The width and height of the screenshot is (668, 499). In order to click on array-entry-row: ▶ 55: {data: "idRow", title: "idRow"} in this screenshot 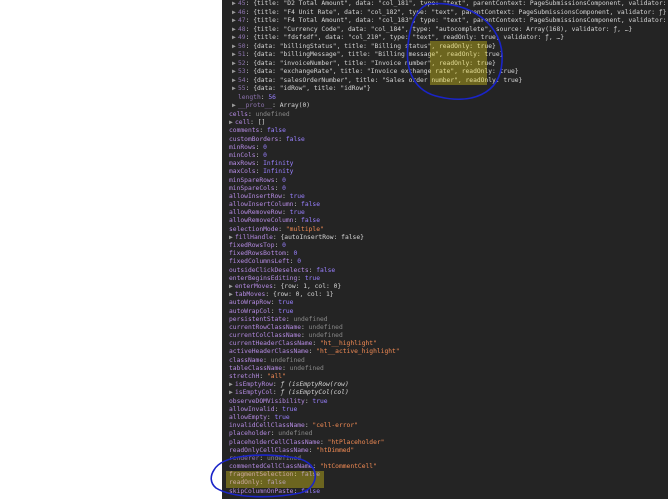, I will do `click(445, 89)`.